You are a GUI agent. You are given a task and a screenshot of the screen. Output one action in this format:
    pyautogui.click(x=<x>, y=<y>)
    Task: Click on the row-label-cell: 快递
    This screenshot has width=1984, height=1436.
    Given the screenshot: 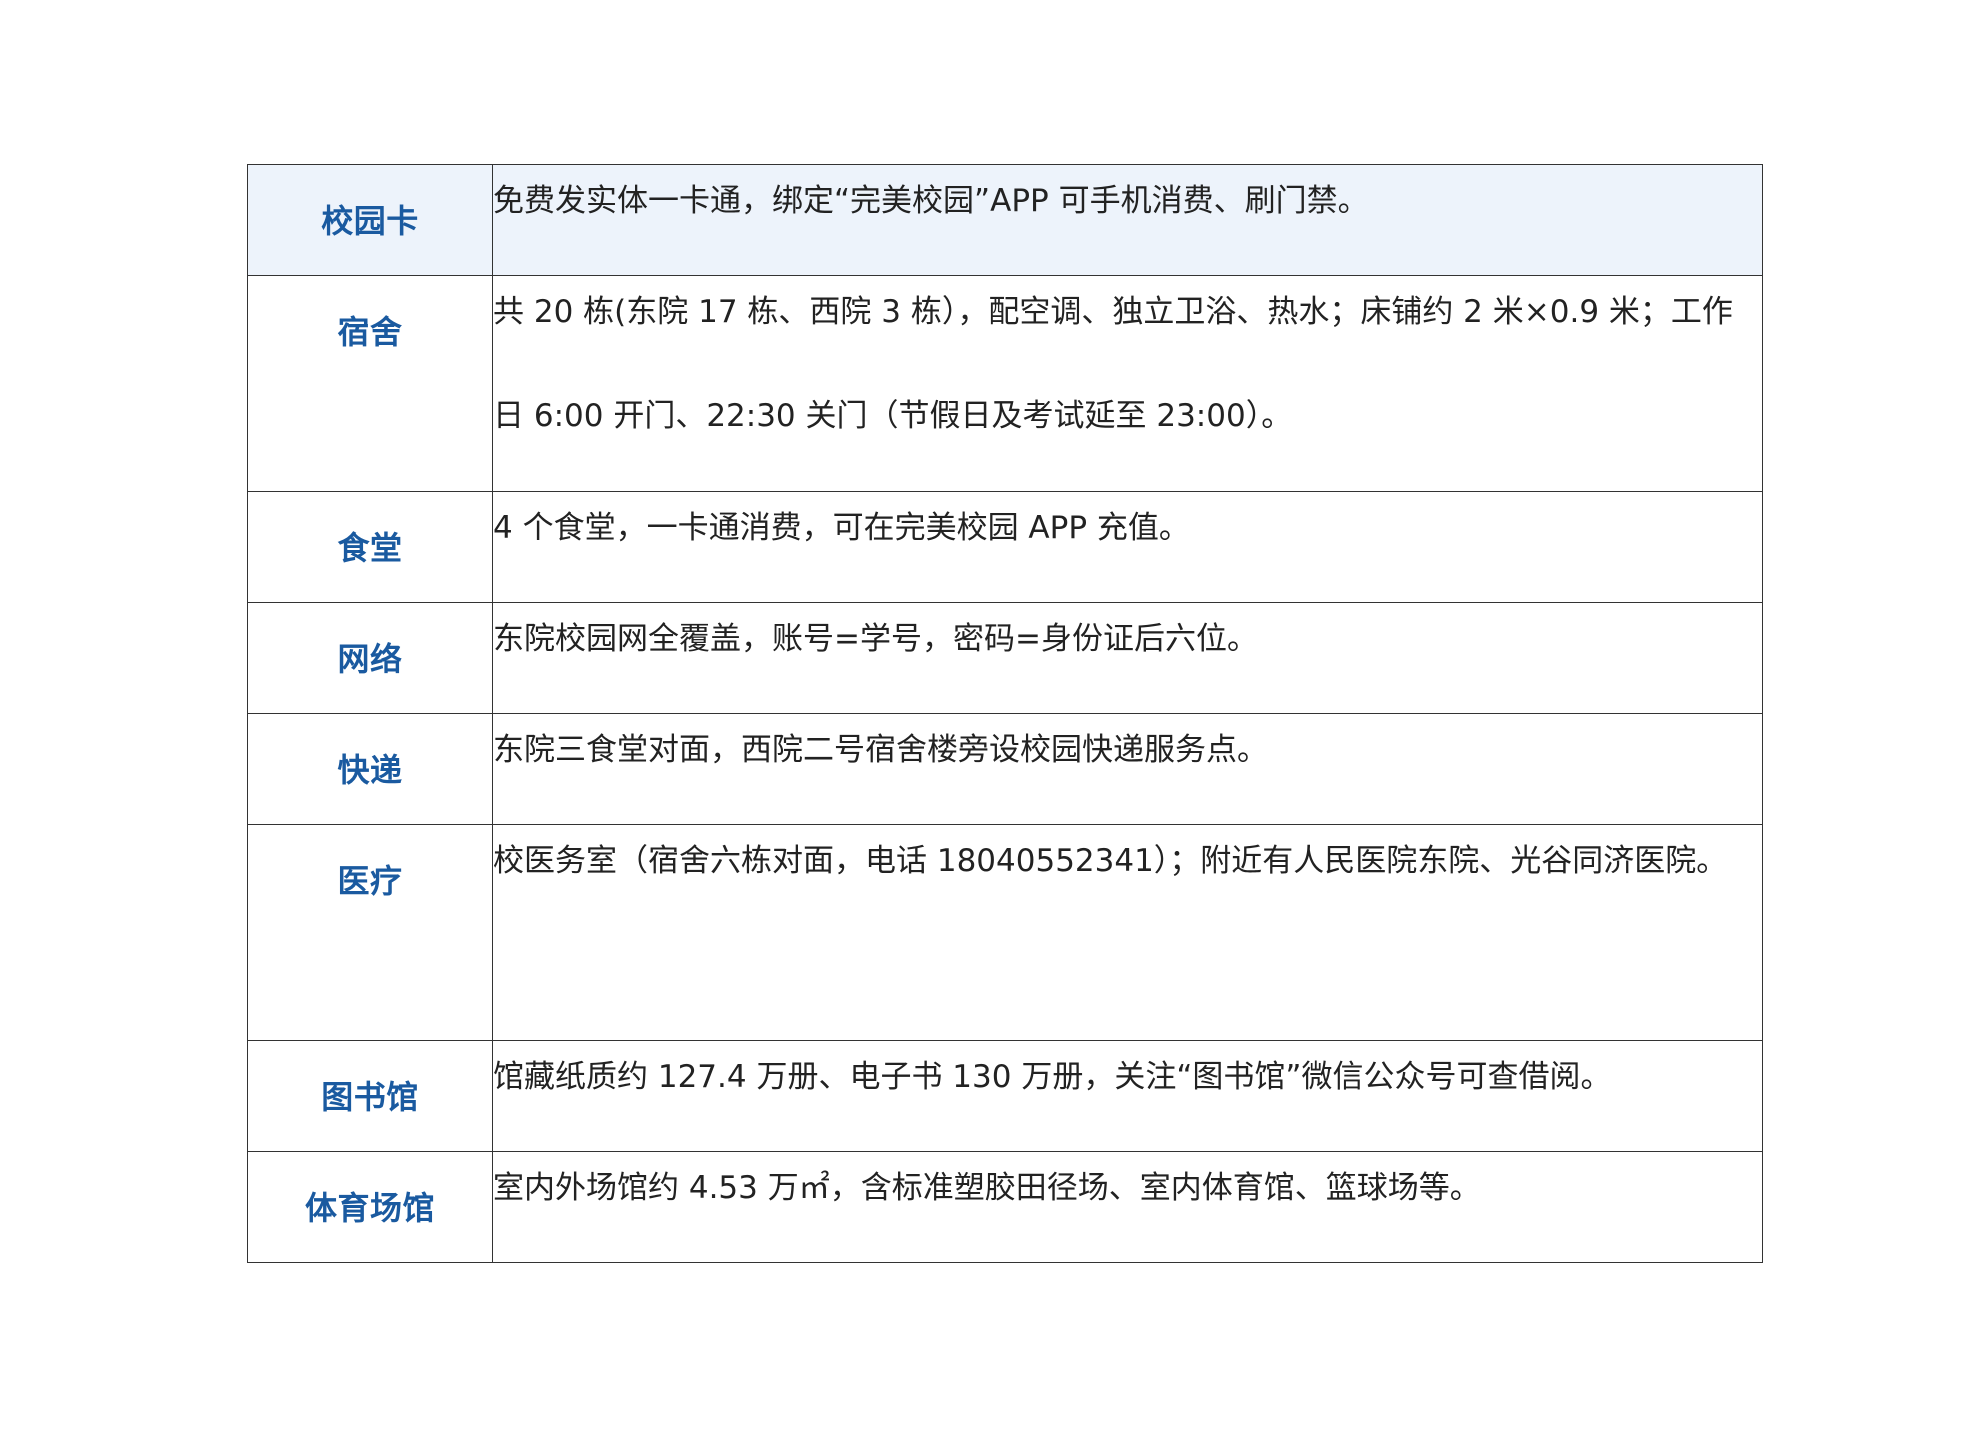 What is the action you would take?
    pyautogui.click(x=370, y=769)
    